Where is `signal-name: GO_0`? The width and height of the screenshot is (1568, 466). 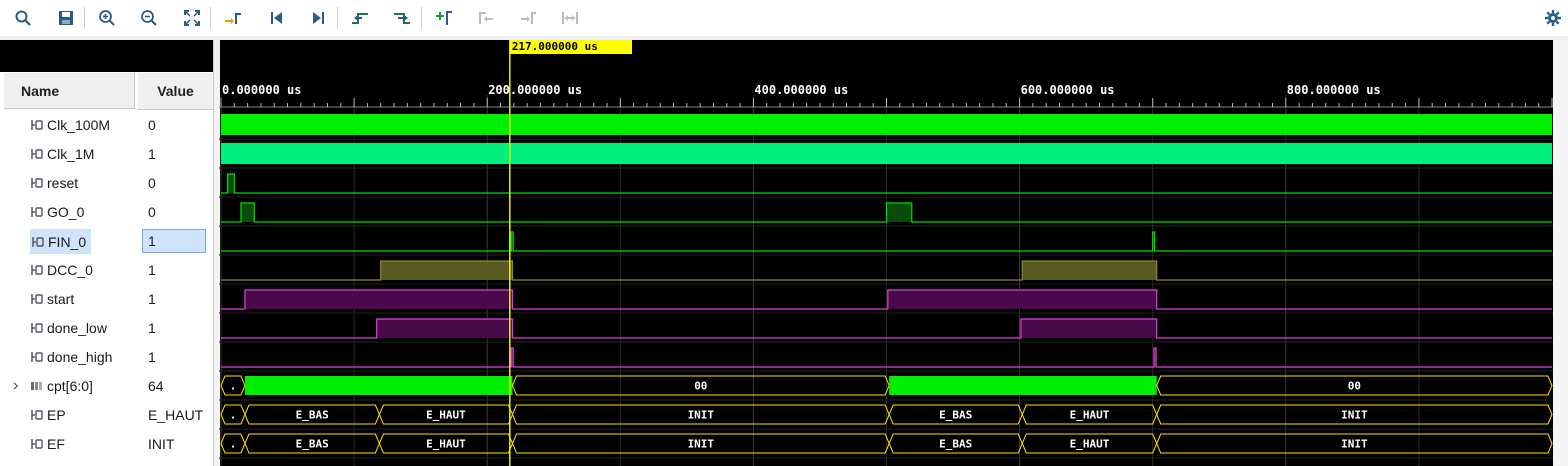
signal-name: GO_0 is located at coordinates (66, 211).